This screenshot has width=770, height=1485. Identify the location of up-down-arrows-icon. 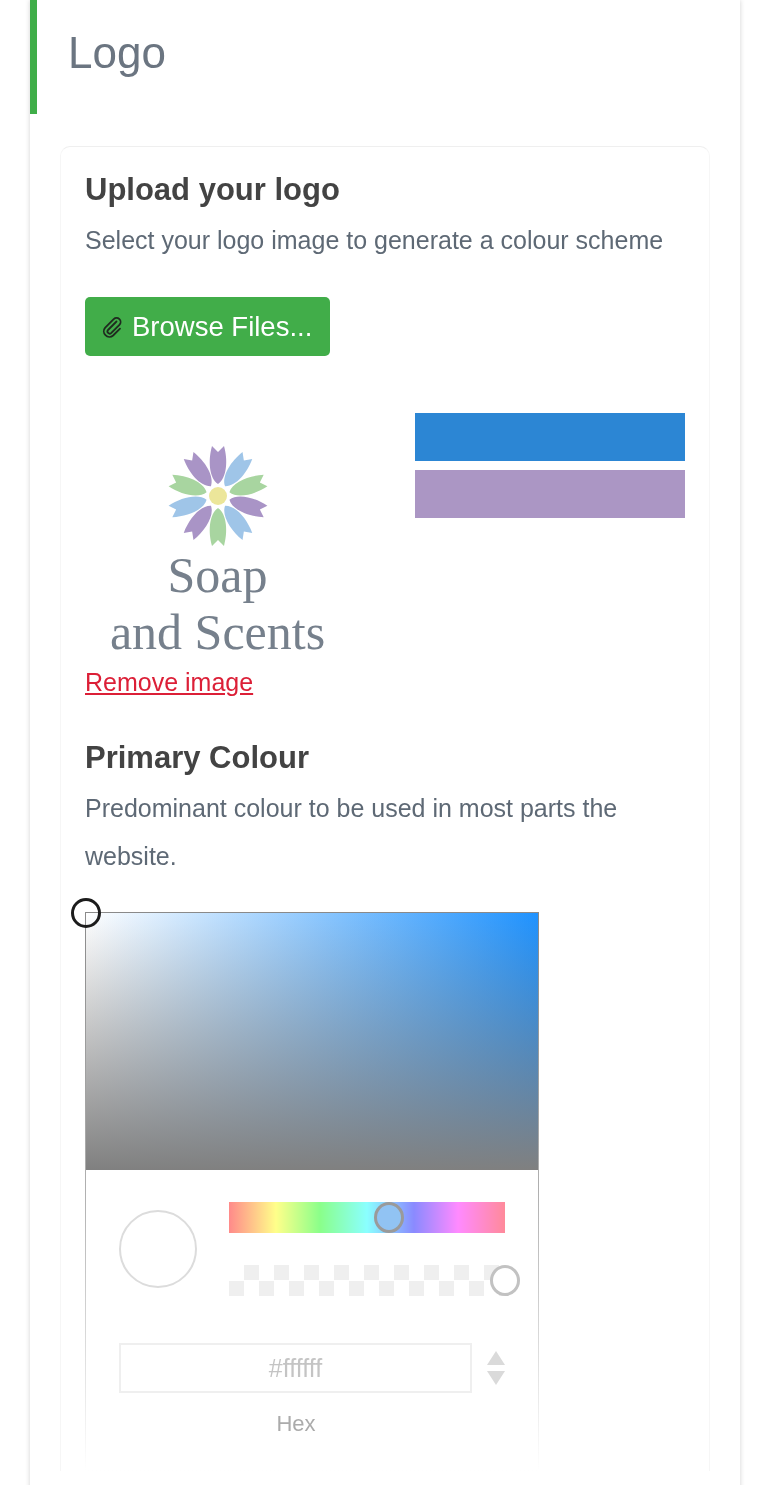
(496, 1368).